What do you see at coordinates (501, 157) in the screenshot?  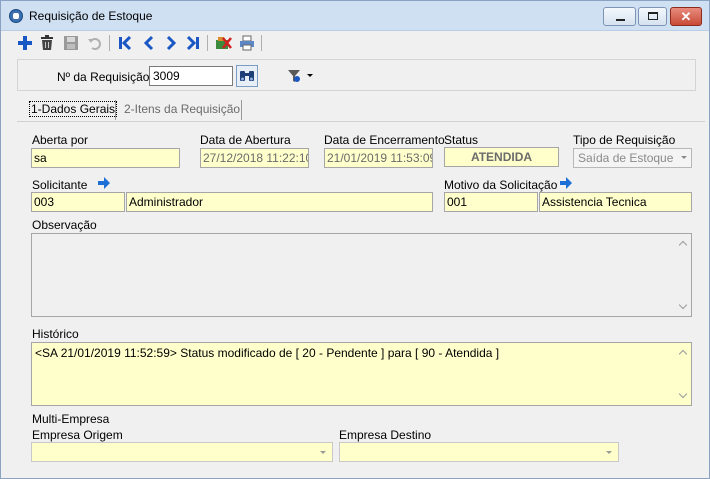 I see `status-badge: ATENDIDA` at bounding box center [501, 157].